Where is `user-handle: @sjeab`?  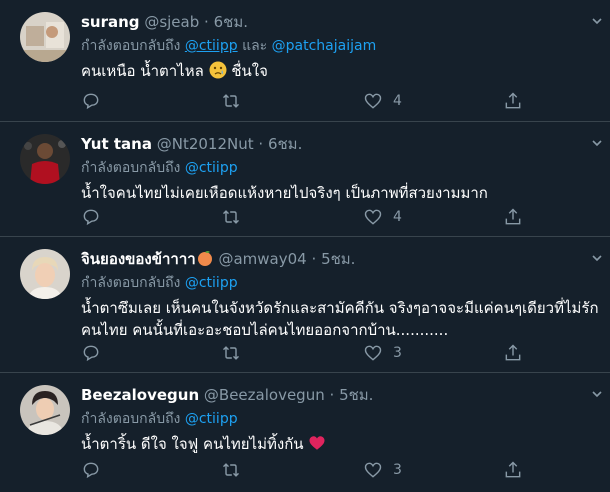 user-handle: @sjeab is located at coordinates (171, 22).